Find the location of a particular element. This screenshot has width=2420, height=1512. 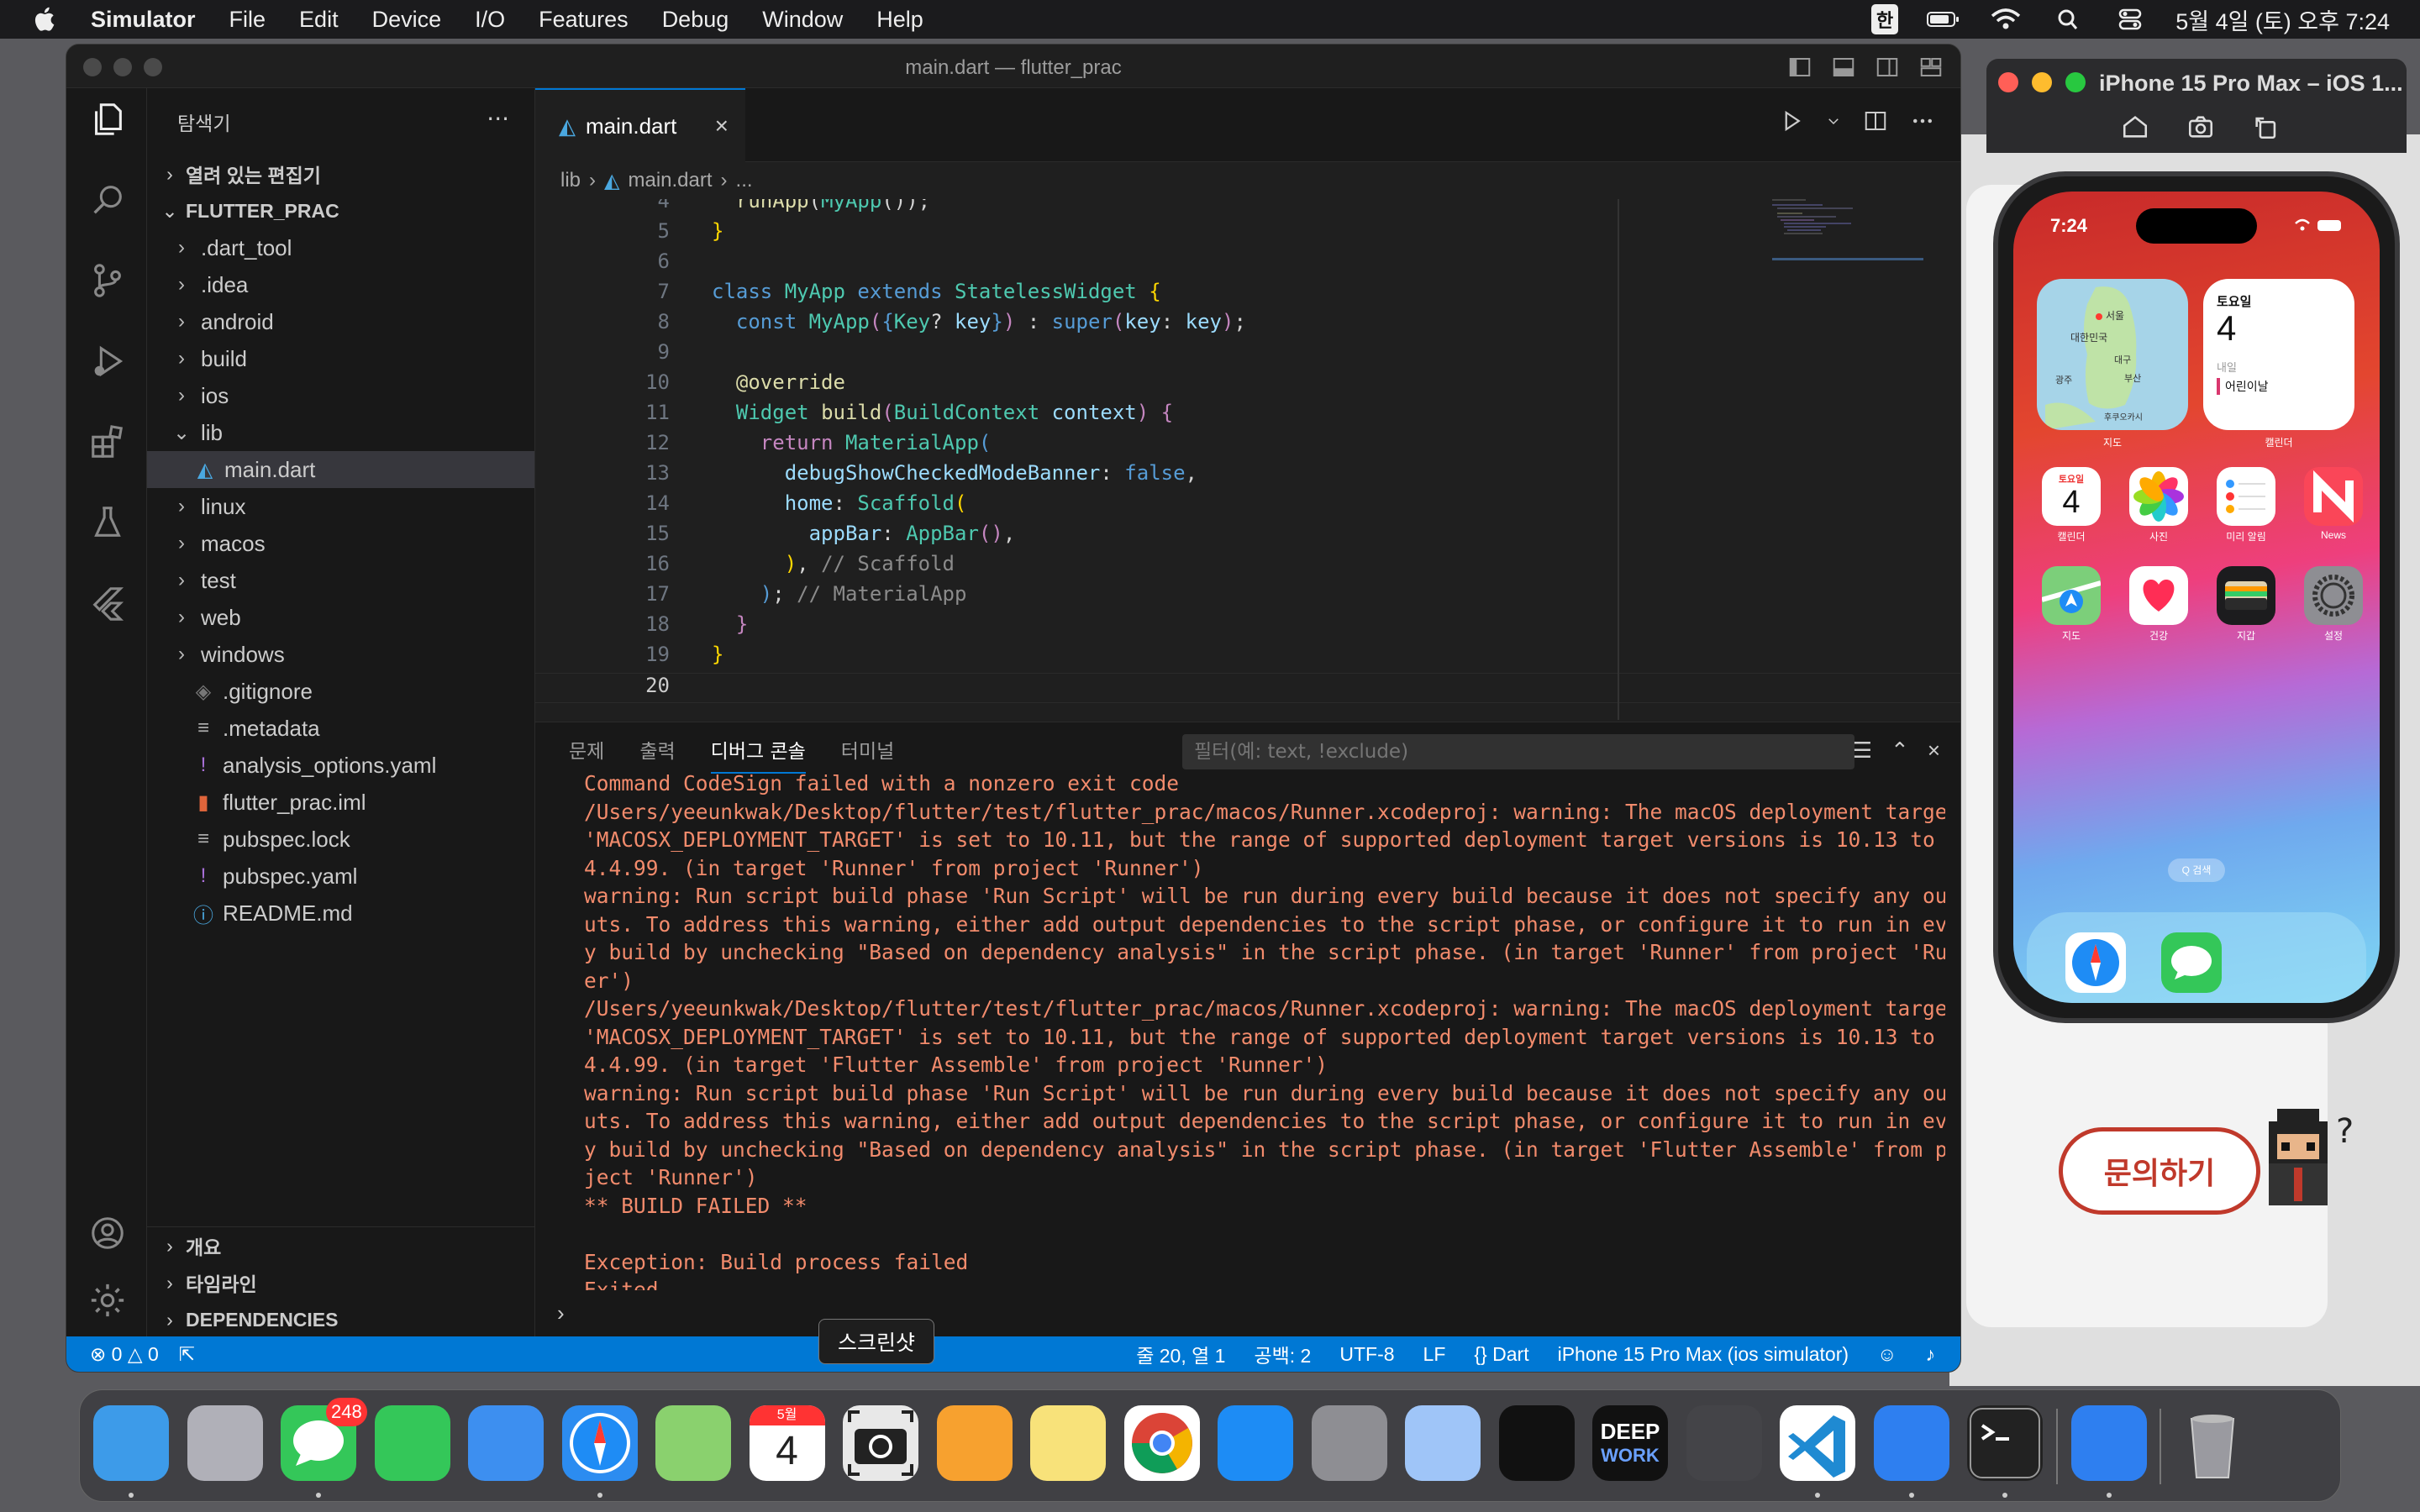

maximize-panel-icon: ⌃ is located at coordinates (1900, 751).